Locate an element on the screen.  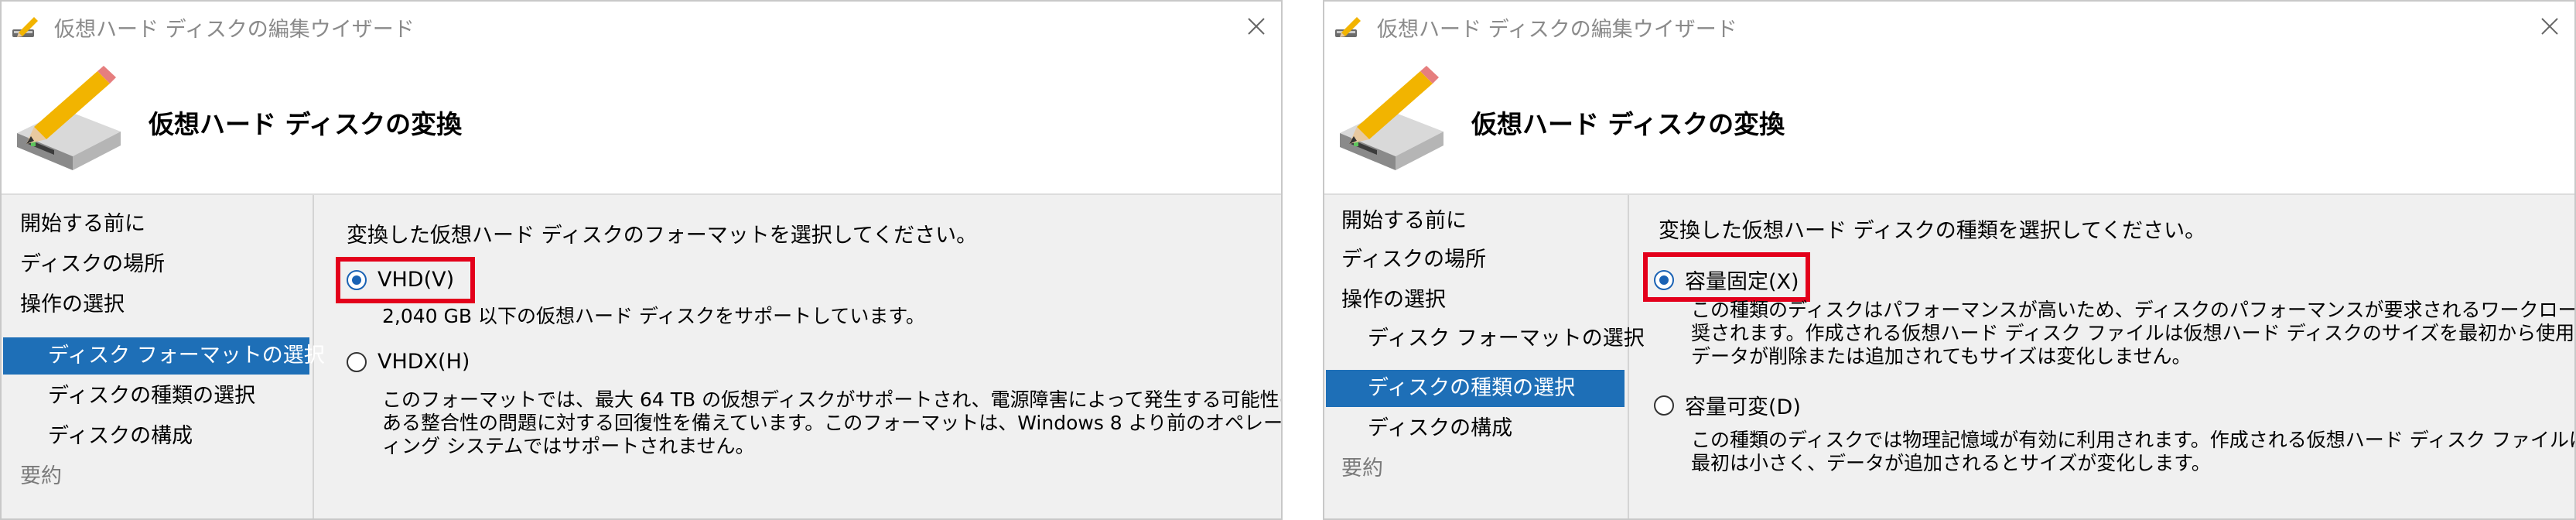
description-line: 2,040 GB 以下の仮想ハード ディスクをサポートしています。 is located at coordinates (653, 316).